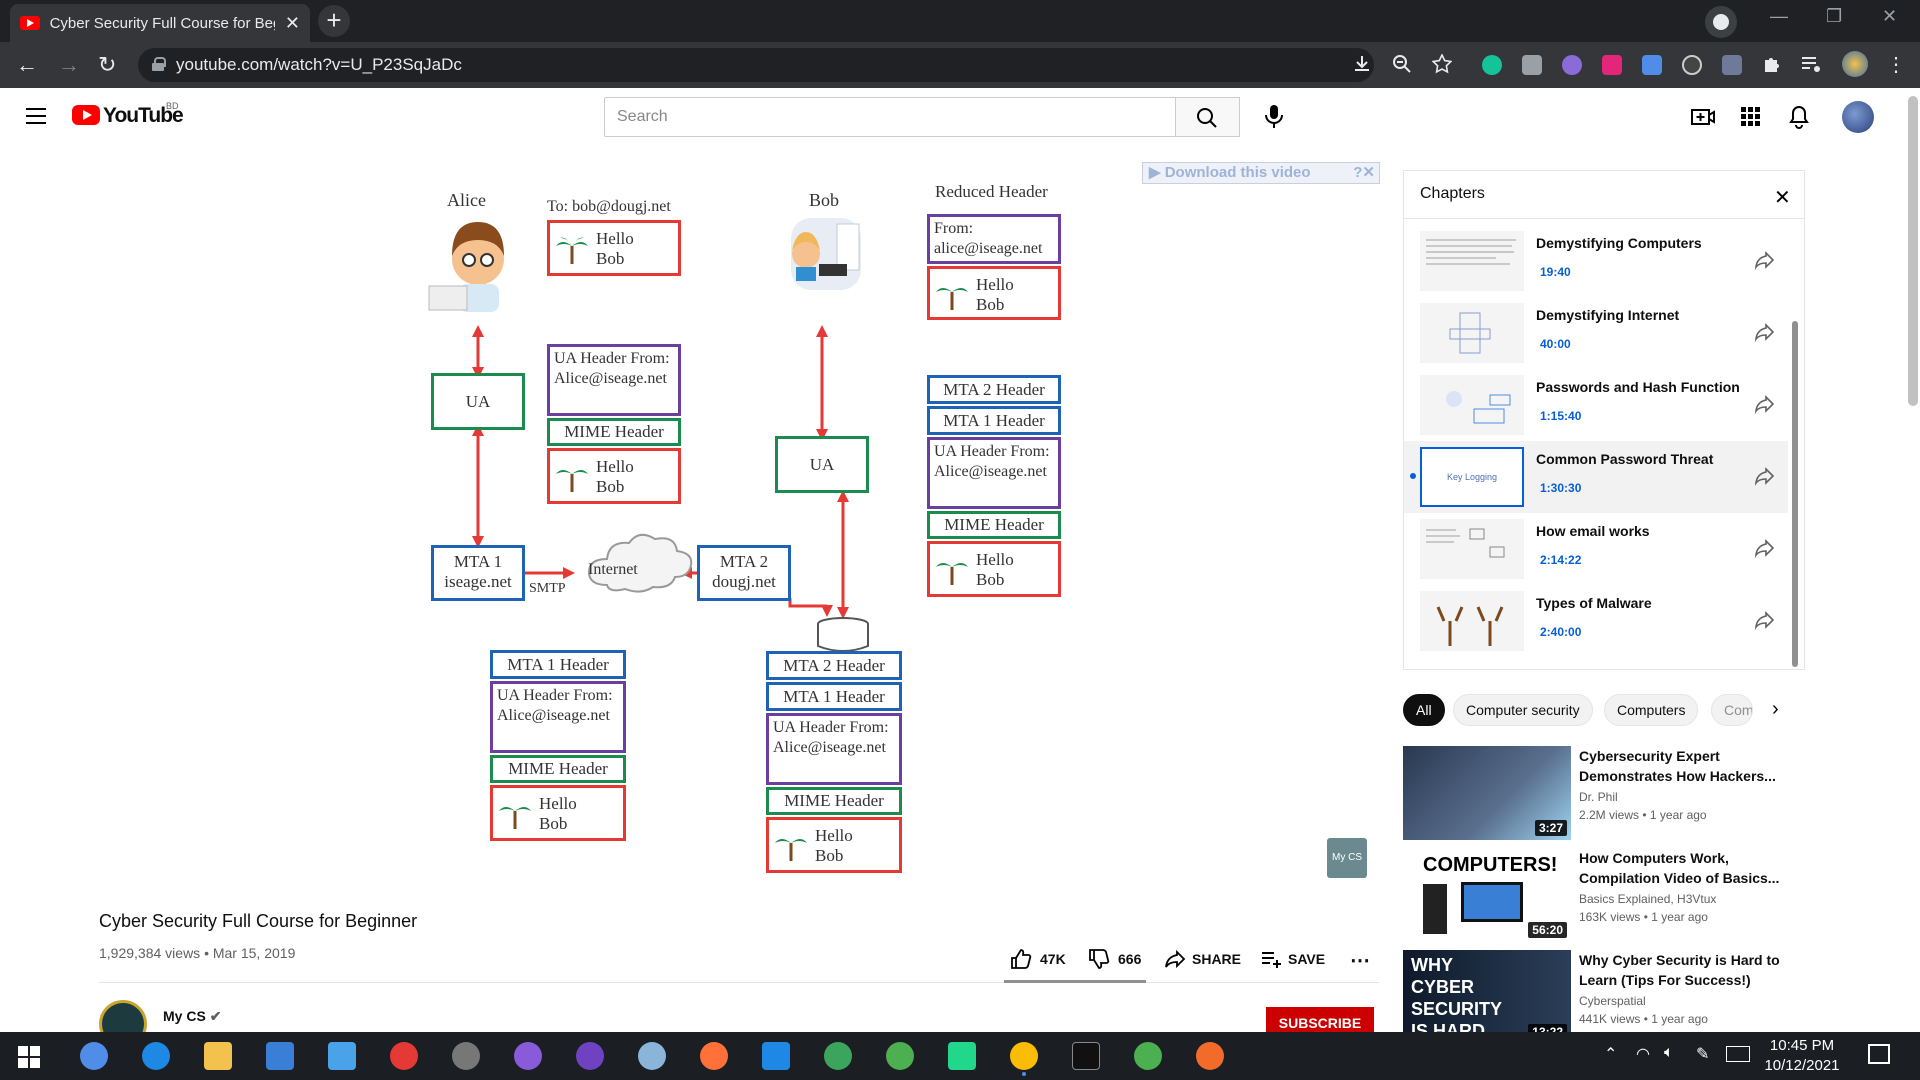 The width and height of the screenshot is (1920, 1080). I want to click on chapter-item: Demystifying Computers 19:40, so click(1596, 261).